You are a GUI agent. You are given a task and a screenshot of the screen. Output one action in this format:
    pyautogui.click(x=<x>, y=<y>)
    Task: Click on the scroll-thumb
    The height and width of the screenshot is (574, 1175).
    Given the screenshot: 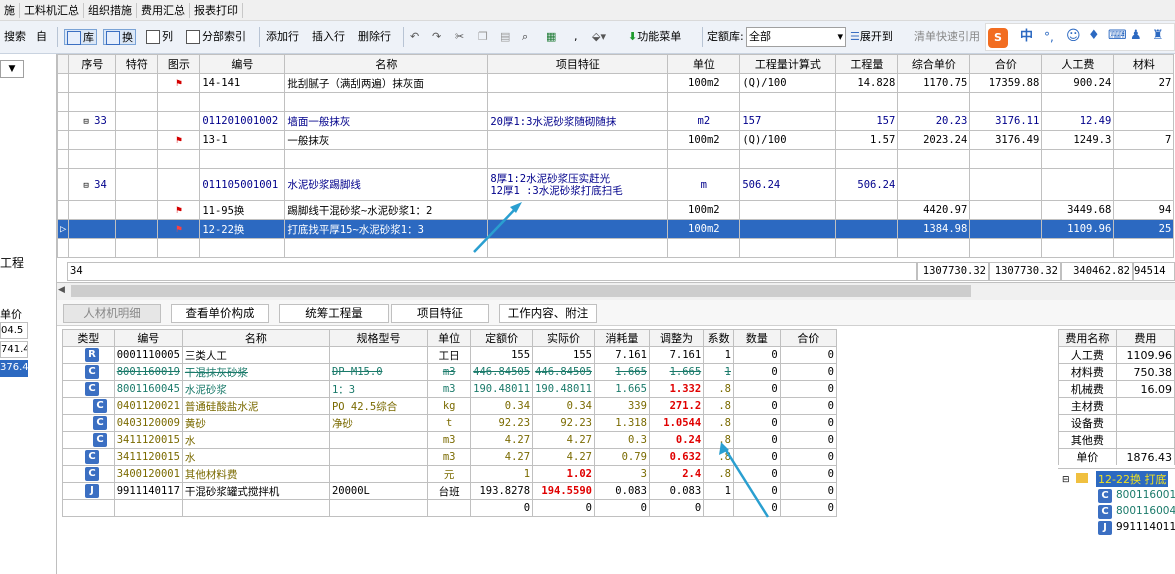 What is the action you would take?
    pyautogui.click(x=521, y=291)
    